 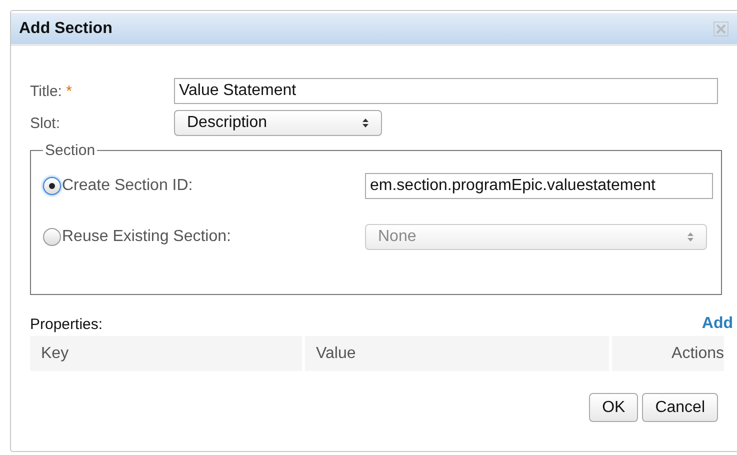 What do you see at coordinates (668, 353) in the screenshot?
I see `column-header: Actions` at bounding box center [668, 353].